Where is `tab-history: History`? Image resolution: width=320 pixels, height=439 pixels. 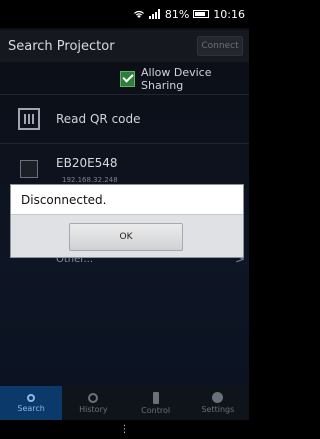 tab-history: History is located at coordinates (93, 403).